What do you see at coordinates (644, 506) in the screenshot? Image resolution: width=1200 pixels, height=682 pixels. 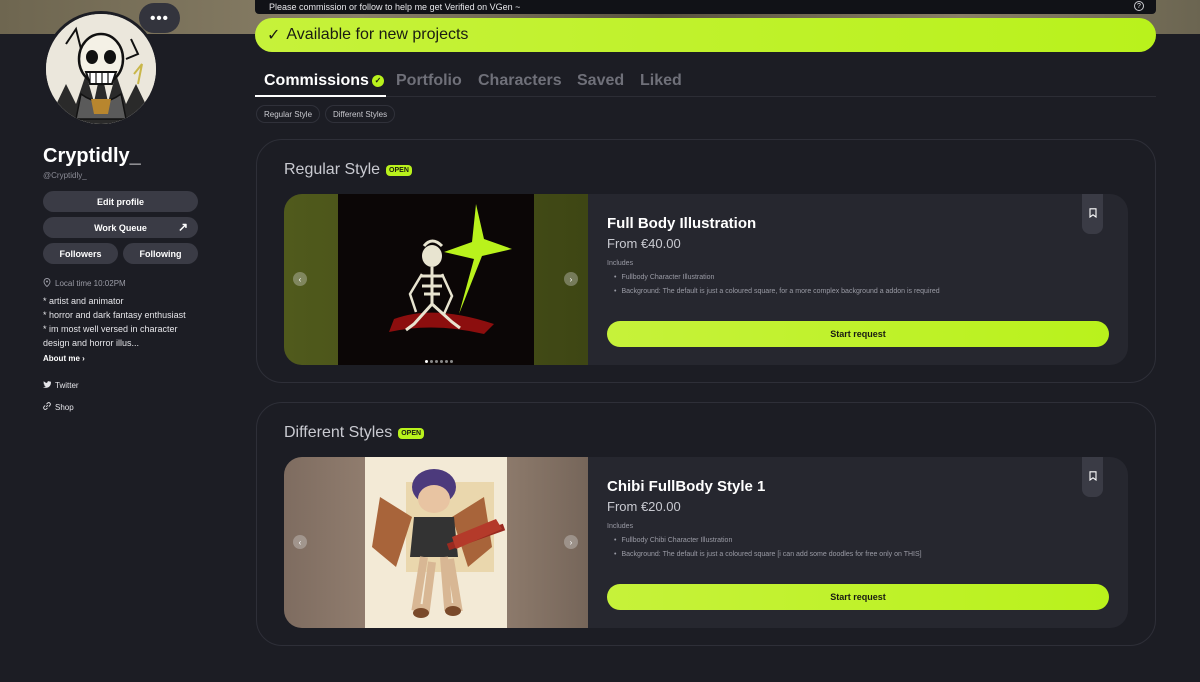 I see `commission-price: From €20.00` at bounding box center [644, 506].